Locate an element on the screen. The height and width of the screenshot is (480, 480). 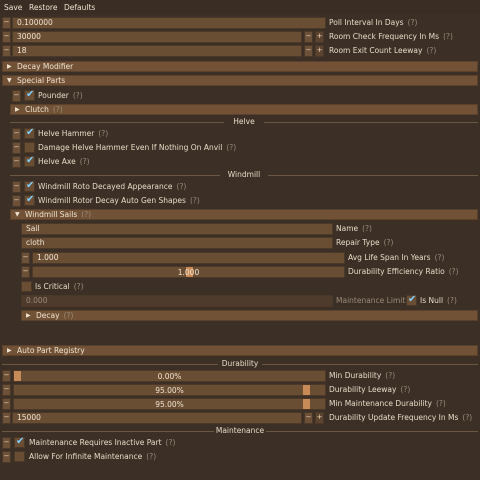
is-critical-row: Is Critical (?) is located at coordinates (240, 287).